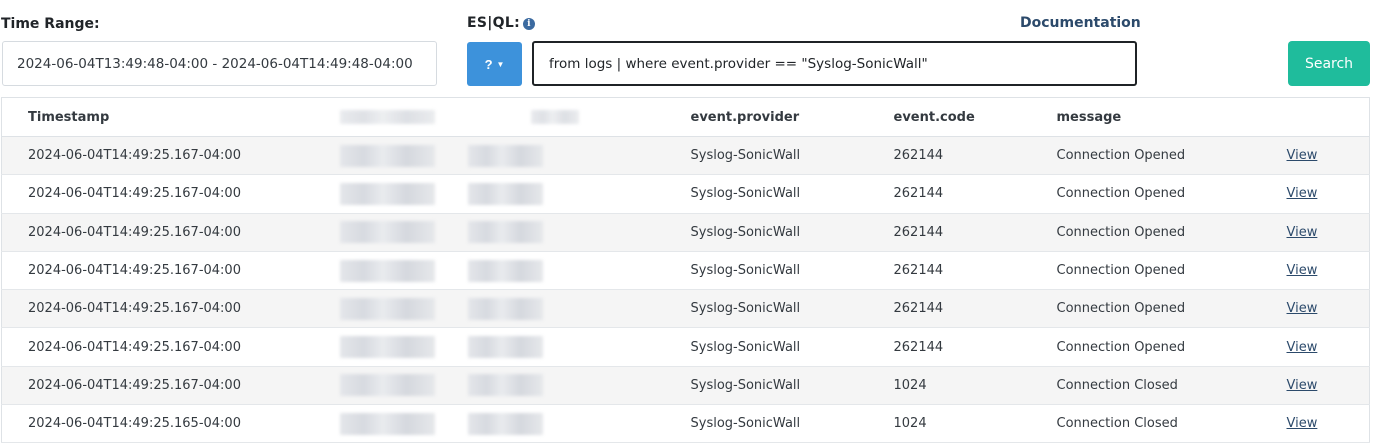 The width and height of the screenshot is (1379, 443). Describe the element at coordinates (975, 117) in the screenshot. I see `column-header-event-code: event.code` at that location.